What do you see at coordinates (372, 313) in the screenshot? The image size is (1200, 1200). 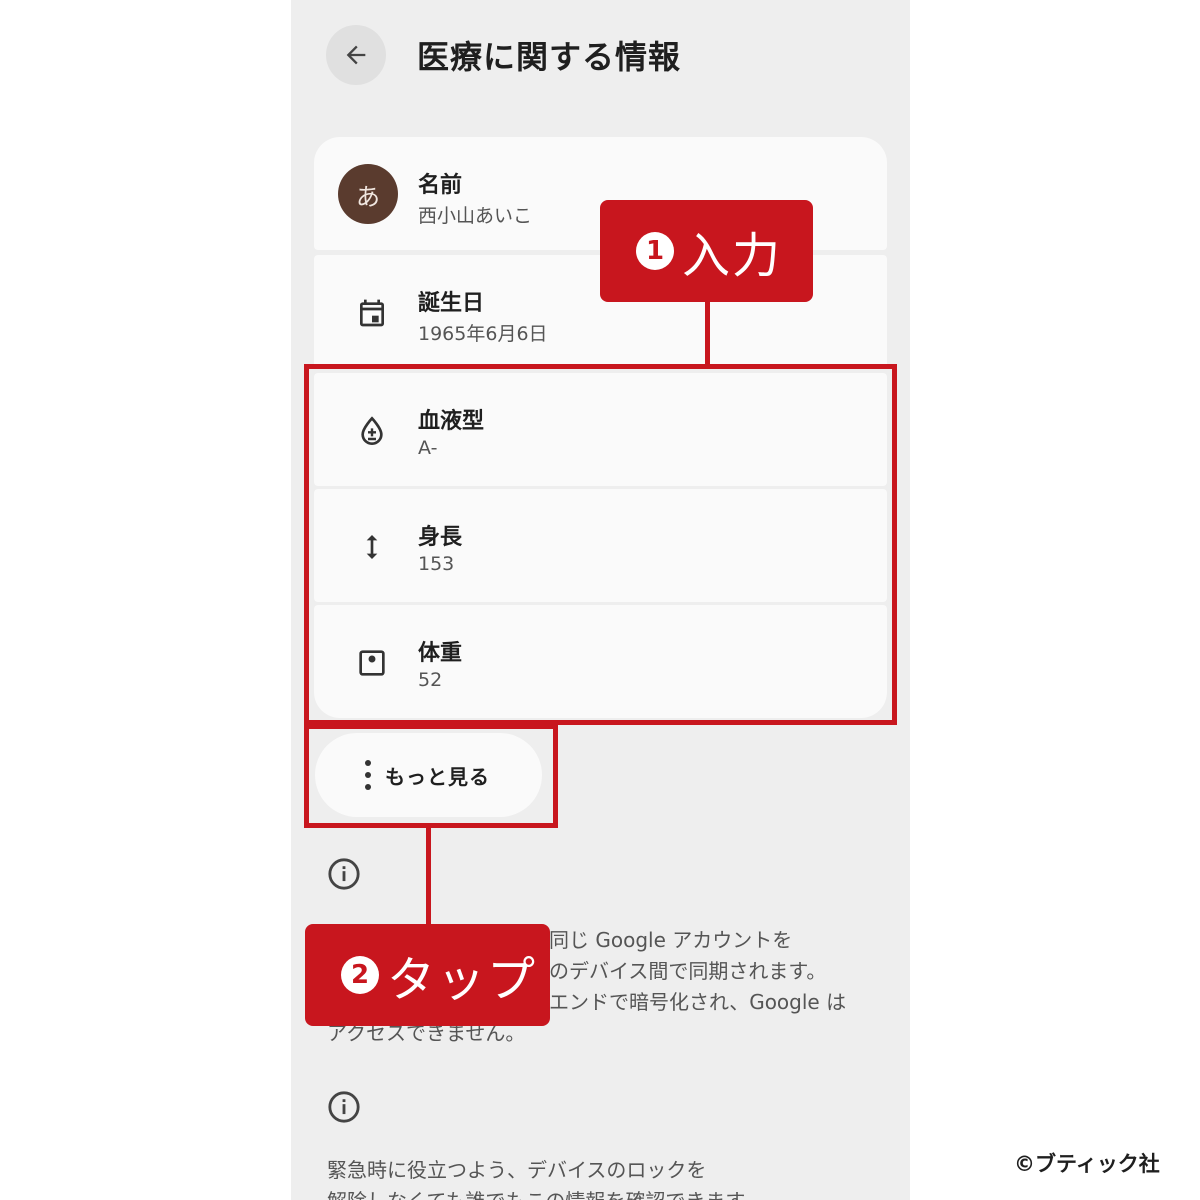 I see `calendar-icon` at bounding box center [372, 313].